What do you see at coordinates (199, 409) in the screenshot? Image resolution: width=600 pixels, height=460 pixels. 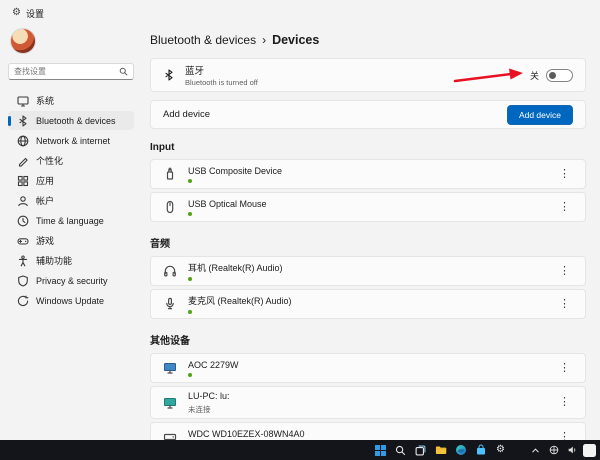 I see `device-status: 未连接` at bounding box center [199, 409].